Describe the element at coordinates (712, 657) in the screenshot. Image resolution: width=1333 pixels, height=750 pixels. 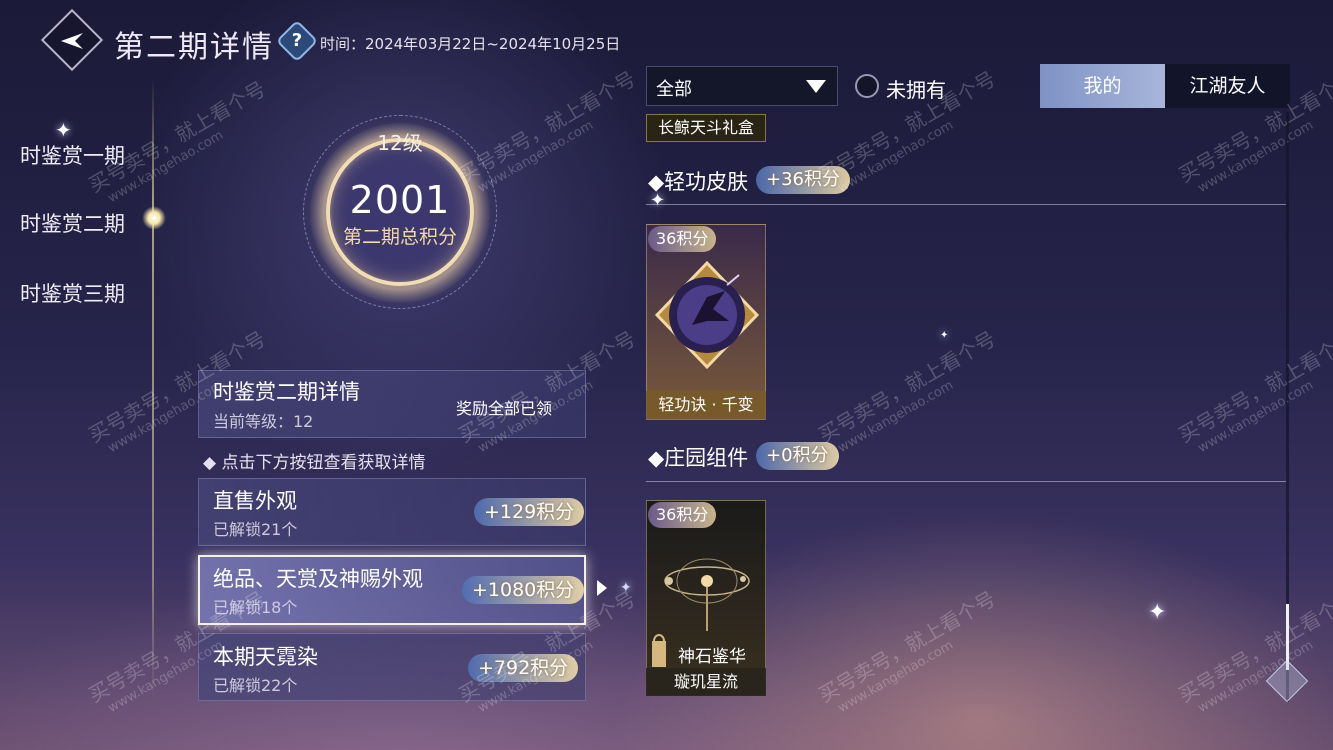
I see `card-overlay-label: 神石鉴华` at that location.